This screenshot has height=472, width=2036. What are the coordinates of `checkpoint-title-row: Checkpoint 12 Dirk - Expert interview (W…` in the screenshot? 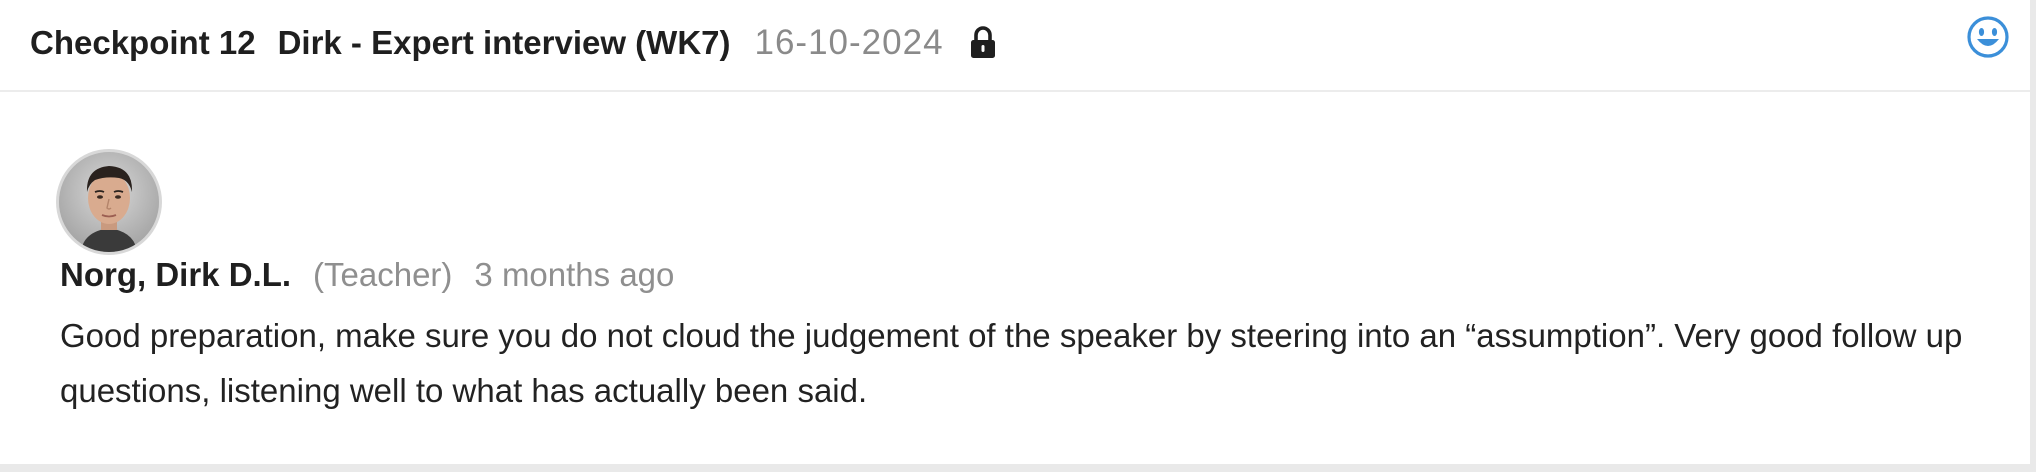 It's located at (514, 43).